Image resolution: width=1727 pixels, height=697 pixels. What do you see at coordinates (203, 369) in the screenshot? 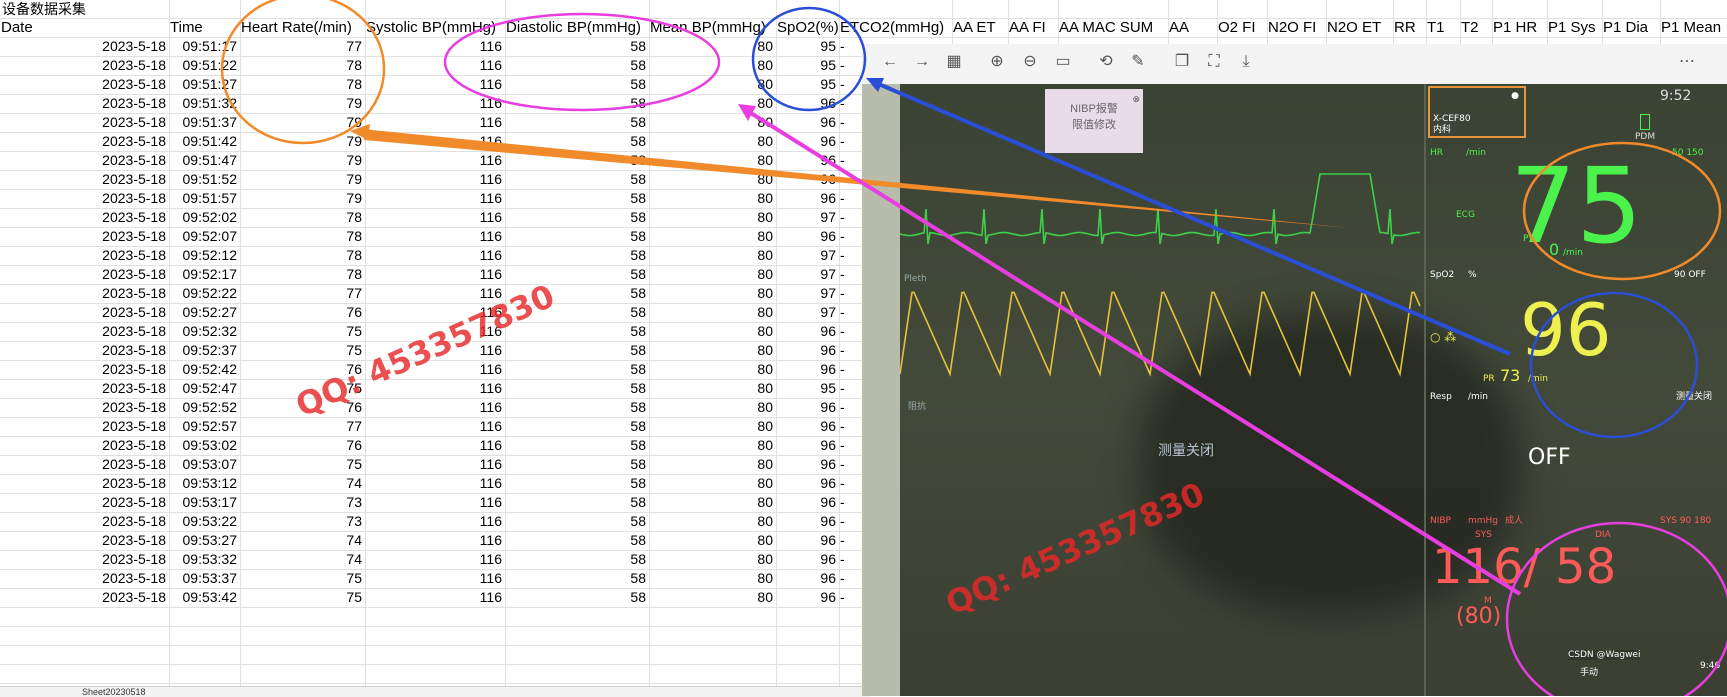
I see `table-cell: 09:52:42` at bounding box center [203, 369].